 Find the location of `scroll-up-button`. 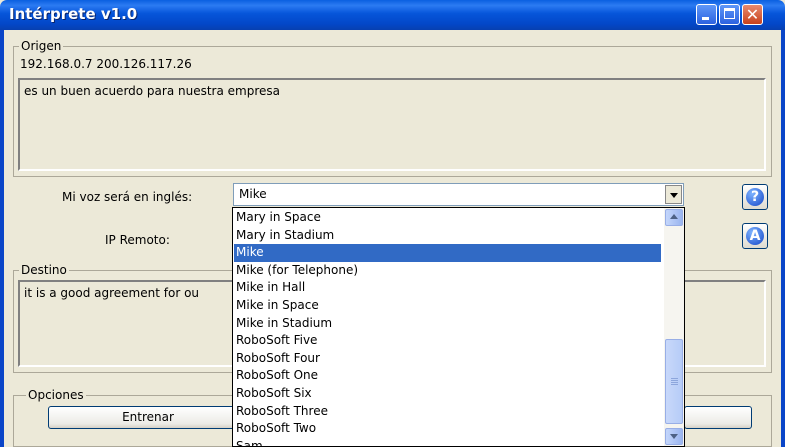

scroll-up-button is located at coordinates (674, 217).